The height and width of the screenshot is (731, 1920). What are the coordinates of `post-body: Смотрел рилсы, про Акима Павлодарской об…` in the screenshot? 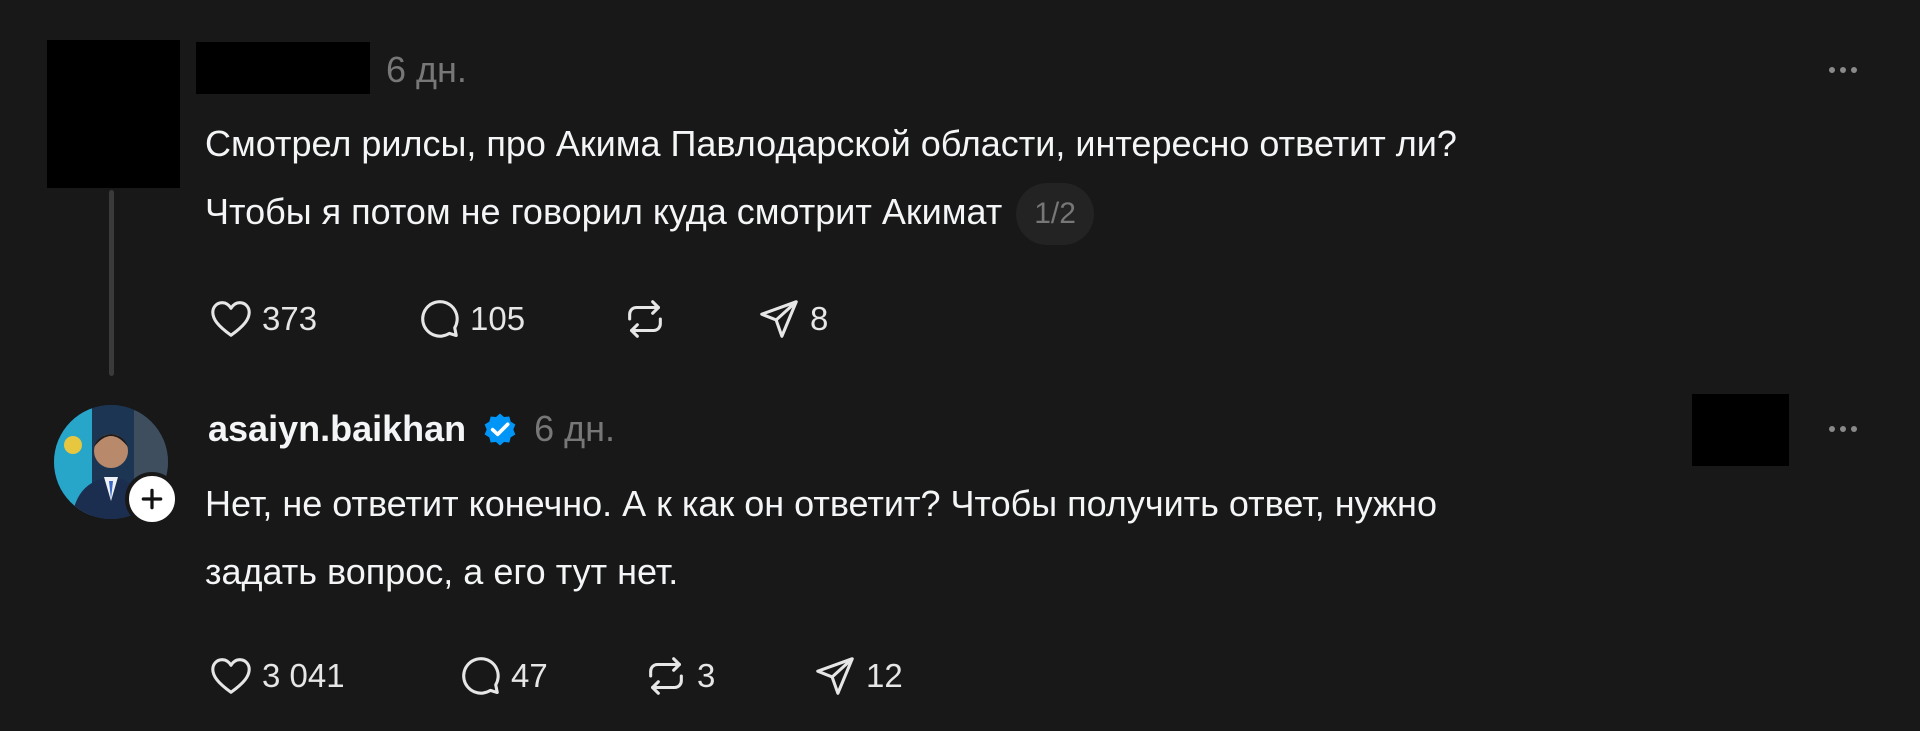 It's located at (831, 178).